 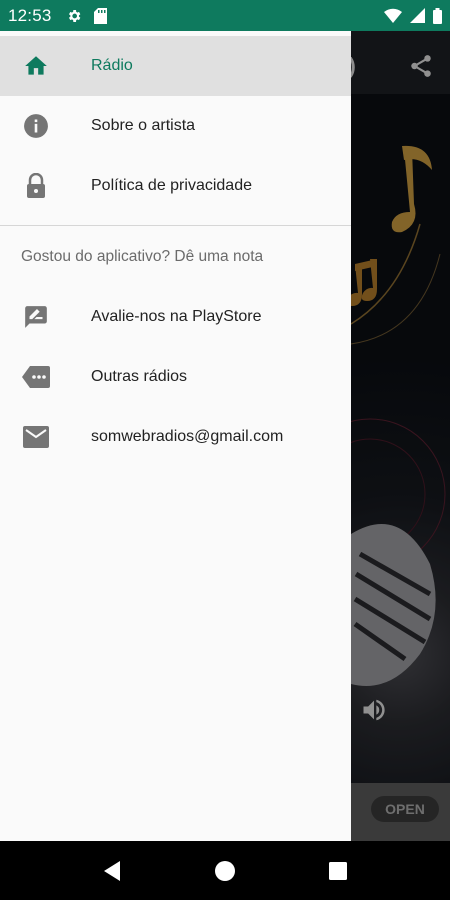 I want to click on menu-item-label: Sobre o artista, so click(x=143, y=125).